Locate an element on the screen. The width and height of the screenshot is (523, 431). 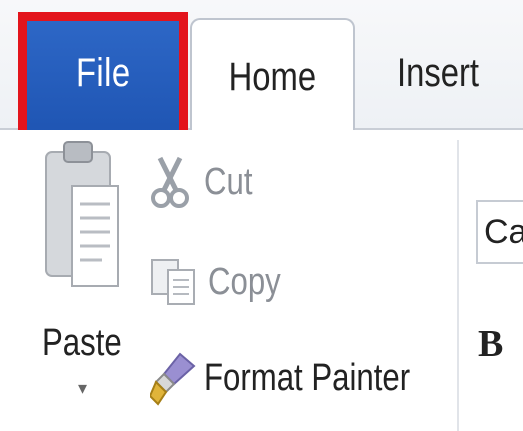
paste-button is located at coordinates (82, 218).